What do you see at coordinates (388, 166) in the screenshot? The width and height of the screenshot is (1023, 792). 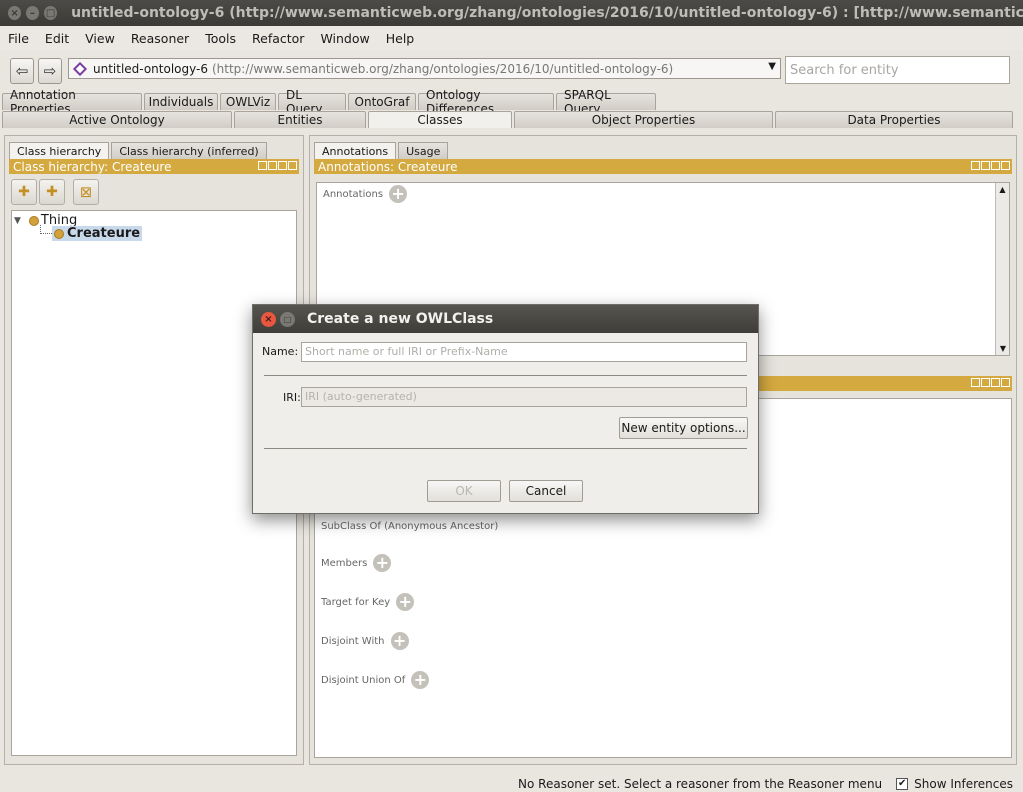 I see `annotations-title: Annotations: Createure` at bounding box center [388, 166].